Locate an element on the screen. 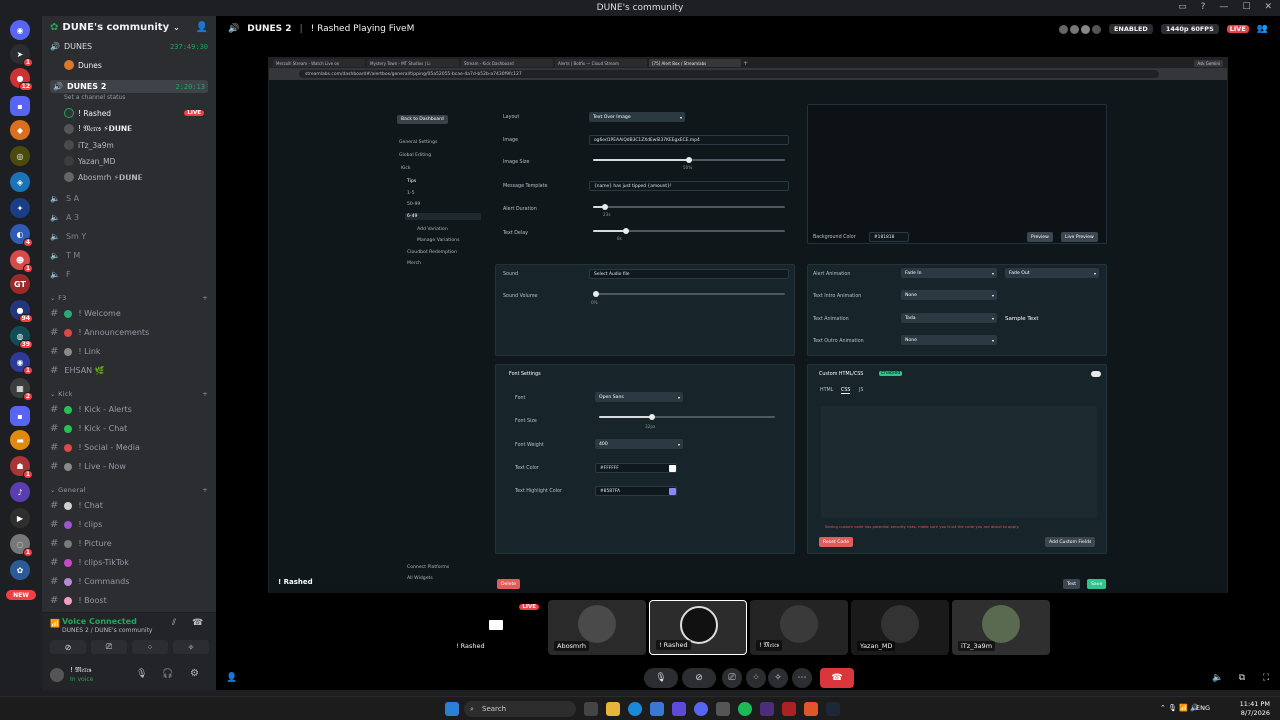 This screenshot has height=720, width=1280. highlight-color-input: #8587FA is located at coordinates (636, 491).